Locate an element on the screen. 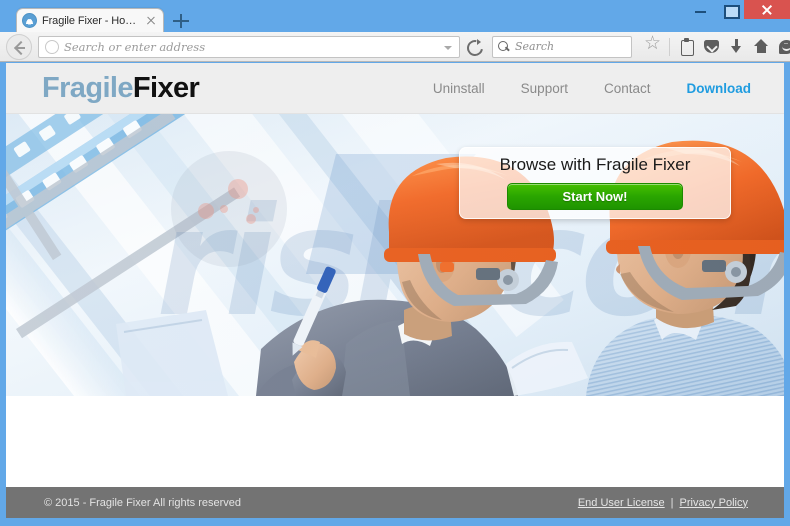 This screenshot has width=790, height=526. start-now-button: Start Now! is located at coordinates (595, 196).